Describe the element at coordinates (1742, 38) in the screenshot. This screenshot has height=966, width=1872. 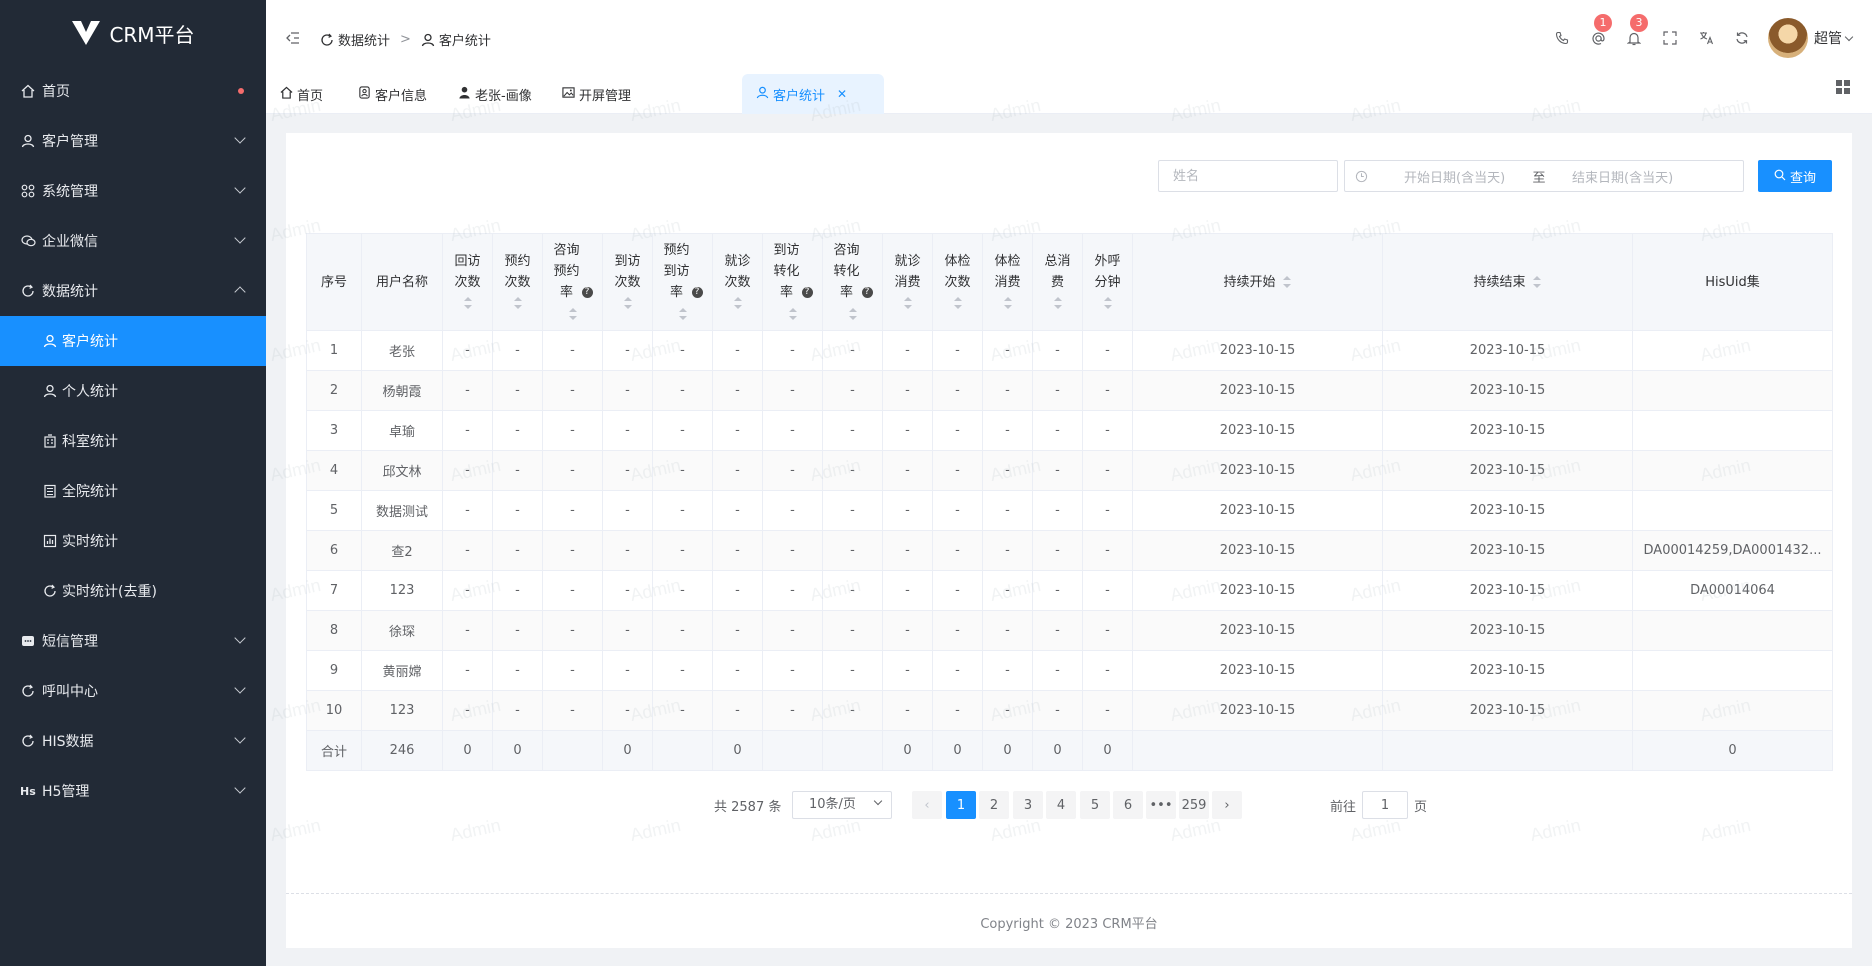
I see `refresh-icon` at that location.